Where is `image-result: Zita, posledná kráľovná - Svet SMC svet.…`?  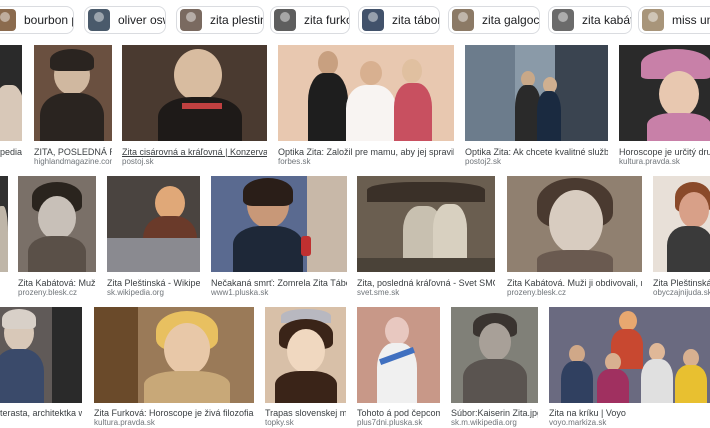 image-result: Zita, posledná kráľovná - Svet SMC svet.… is located at coordinates (426, 236).